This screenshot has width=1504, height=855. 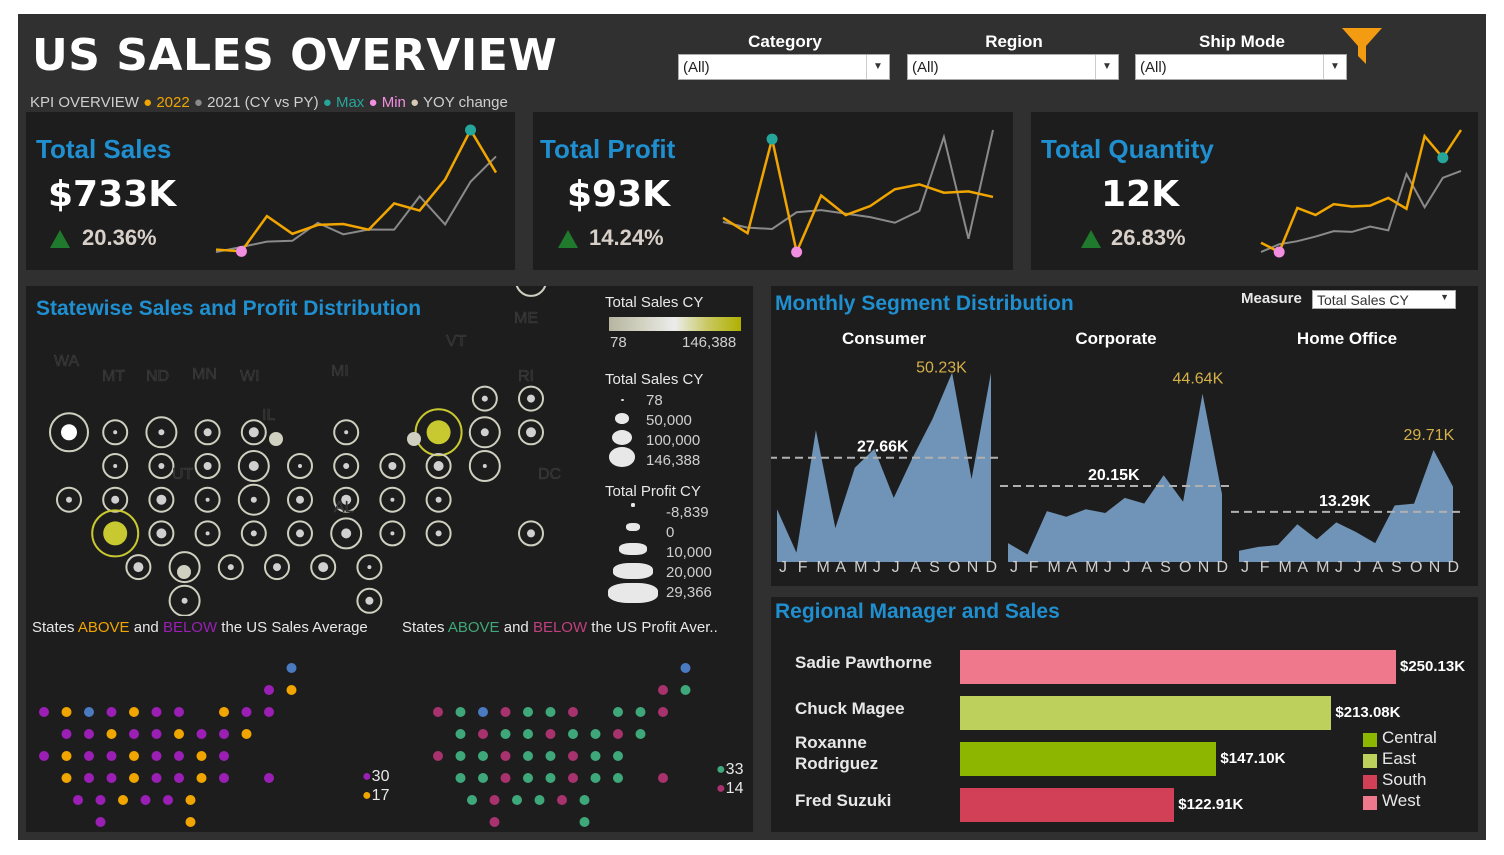 I want to click on profit-sparkline, so click(x=858, y=193).